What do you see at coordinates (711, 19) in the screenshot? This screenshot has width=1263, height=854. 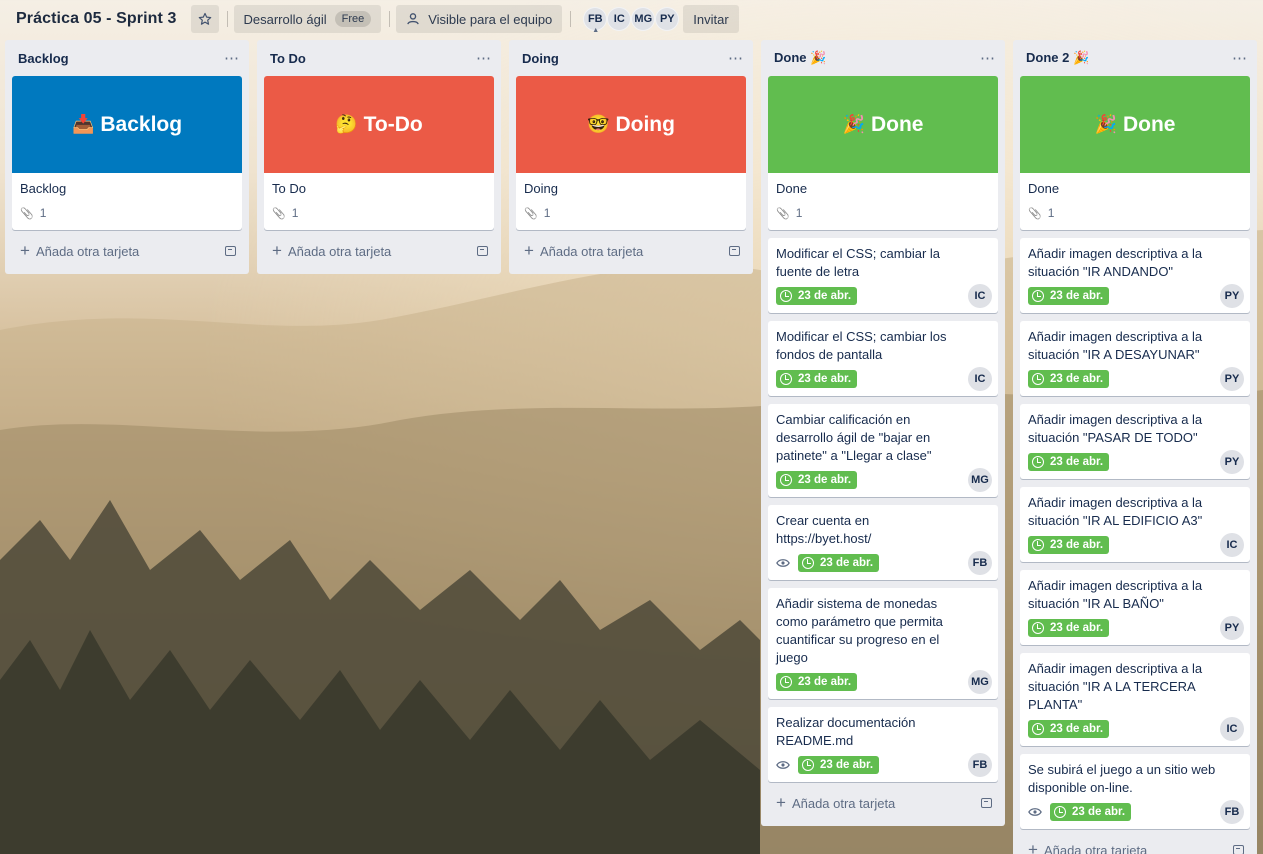 I see `invite-button: Invitar` at bounding box center [711, 19].